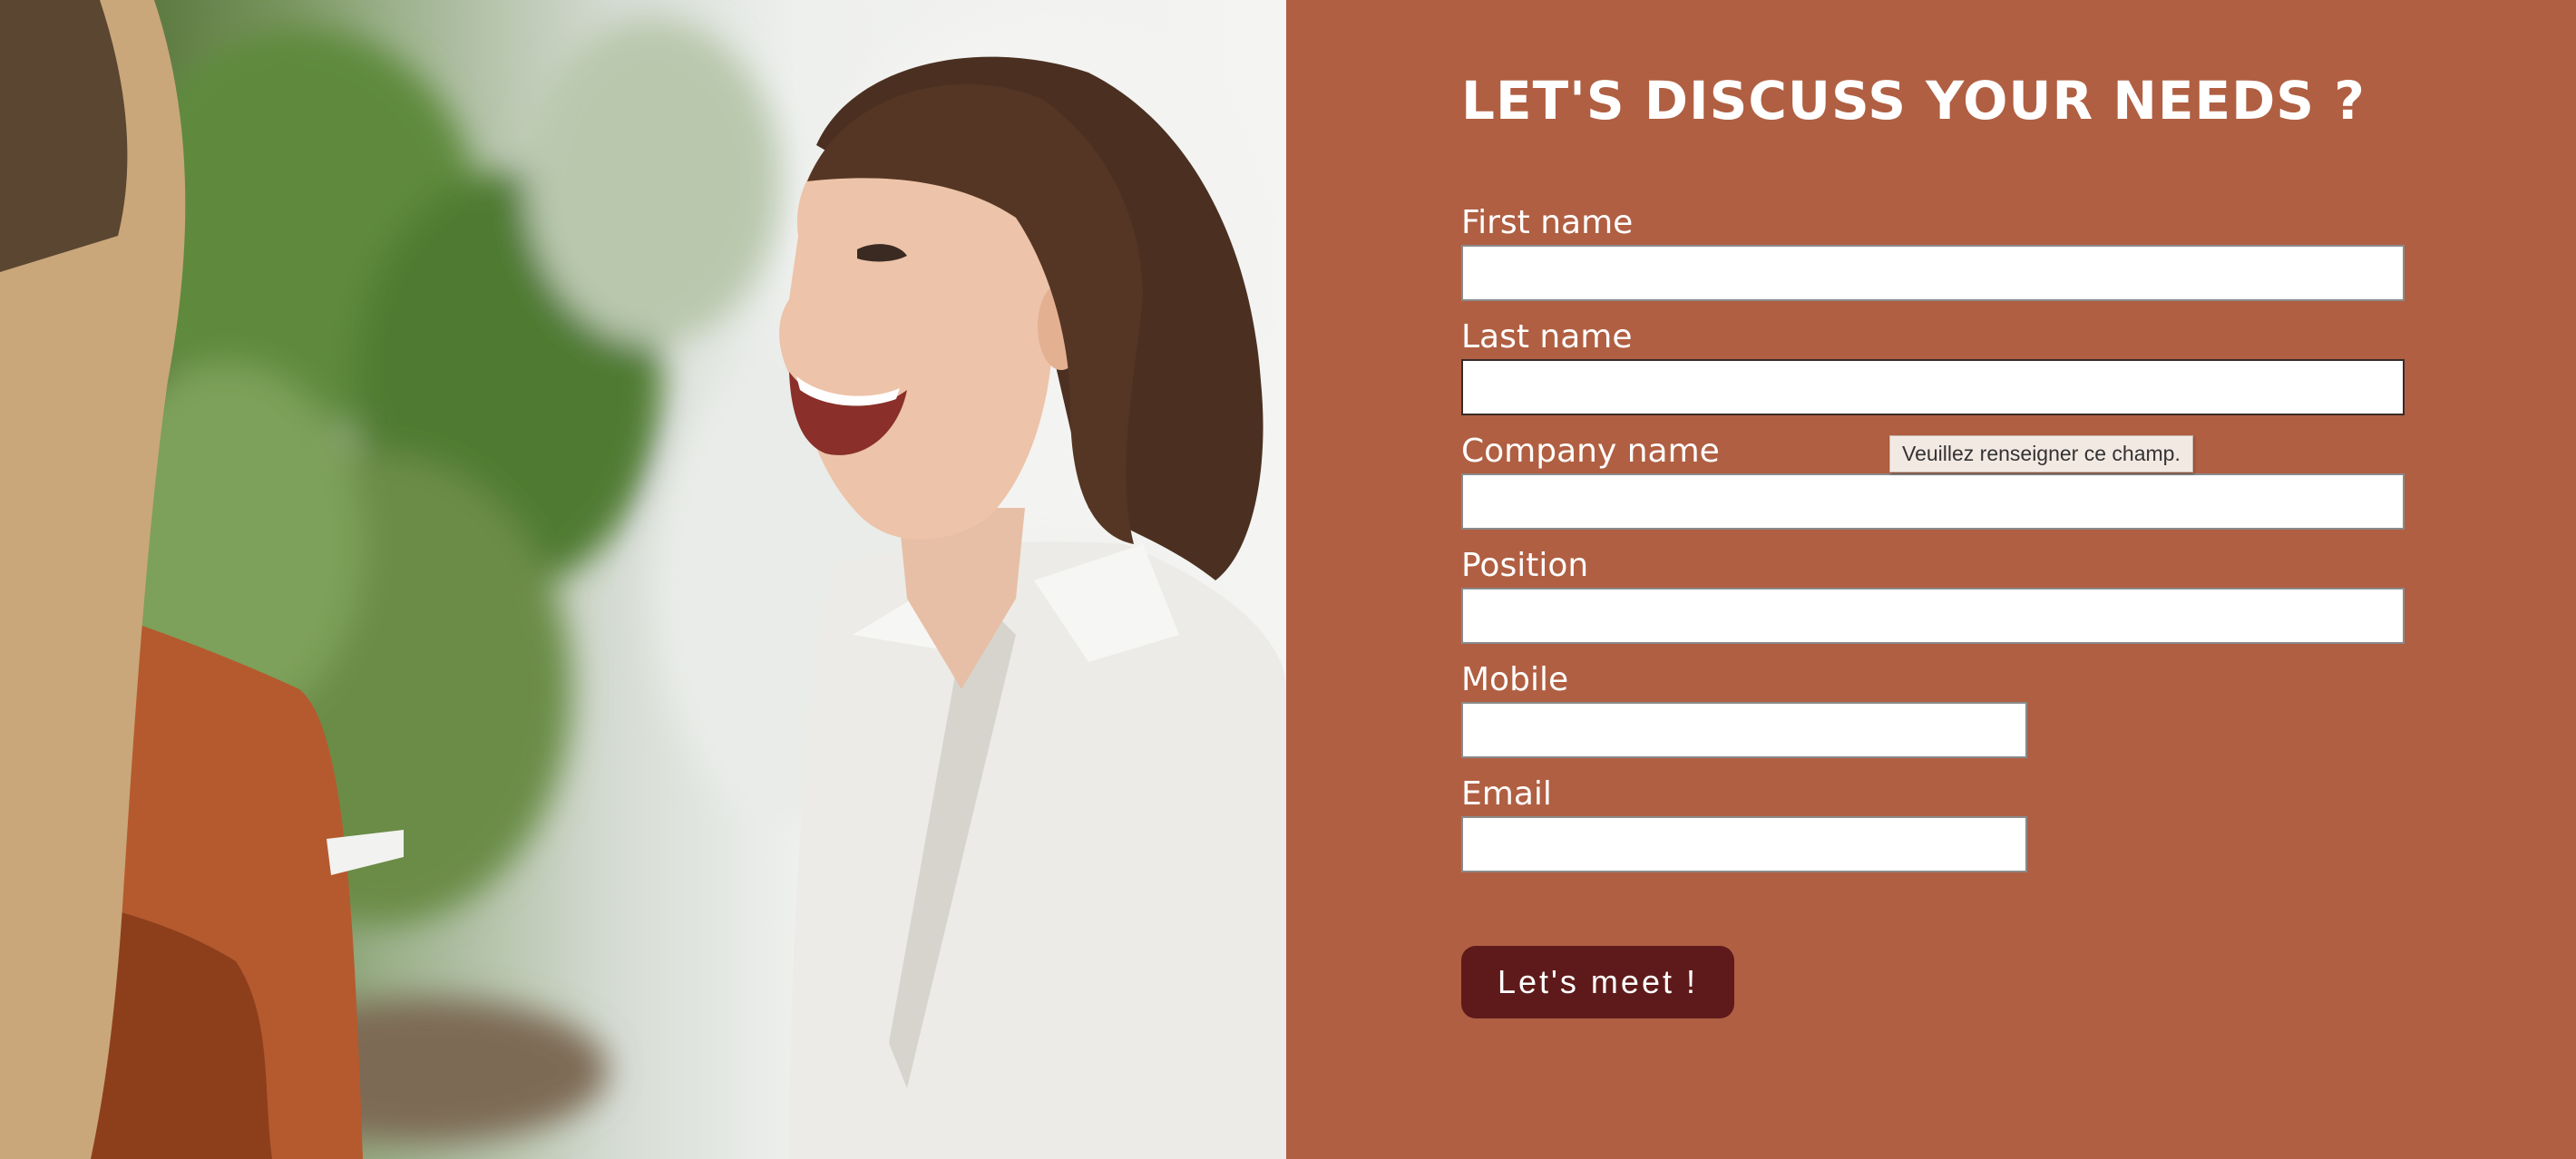  What do you see at coordinates (1744, 730) in the screenshot?
I see `mobile-input` at bounding box center [1744, 730].